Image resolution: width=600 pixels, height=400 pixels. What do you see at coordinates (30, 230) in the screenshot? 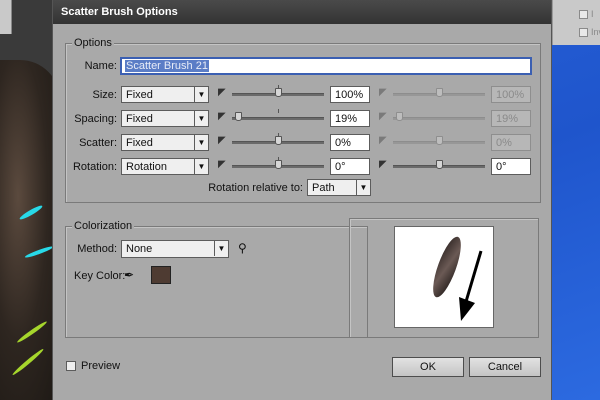
I see `bird-artwork` at bounding box center [30, 230].